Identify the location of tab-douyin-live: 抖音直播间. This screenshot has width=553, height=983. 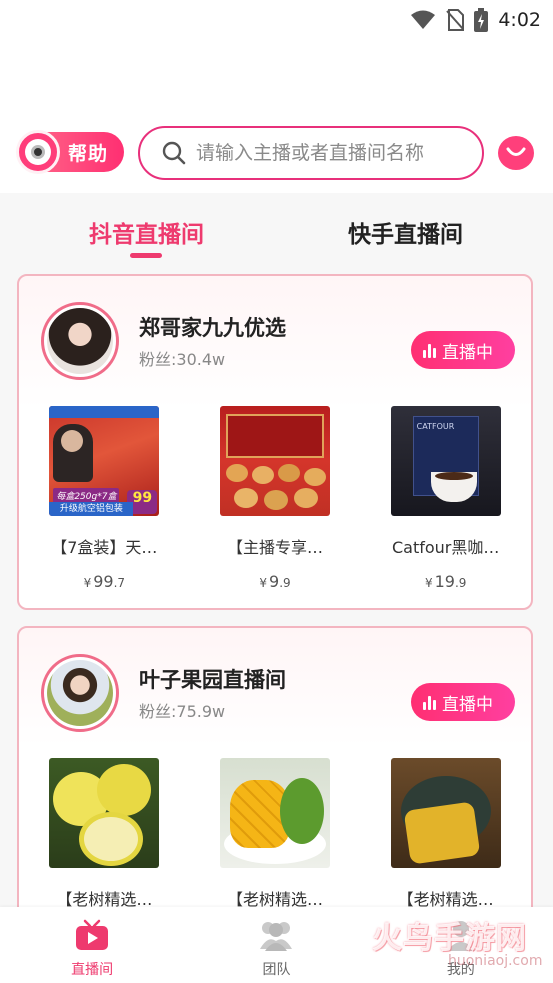
(146, 232).